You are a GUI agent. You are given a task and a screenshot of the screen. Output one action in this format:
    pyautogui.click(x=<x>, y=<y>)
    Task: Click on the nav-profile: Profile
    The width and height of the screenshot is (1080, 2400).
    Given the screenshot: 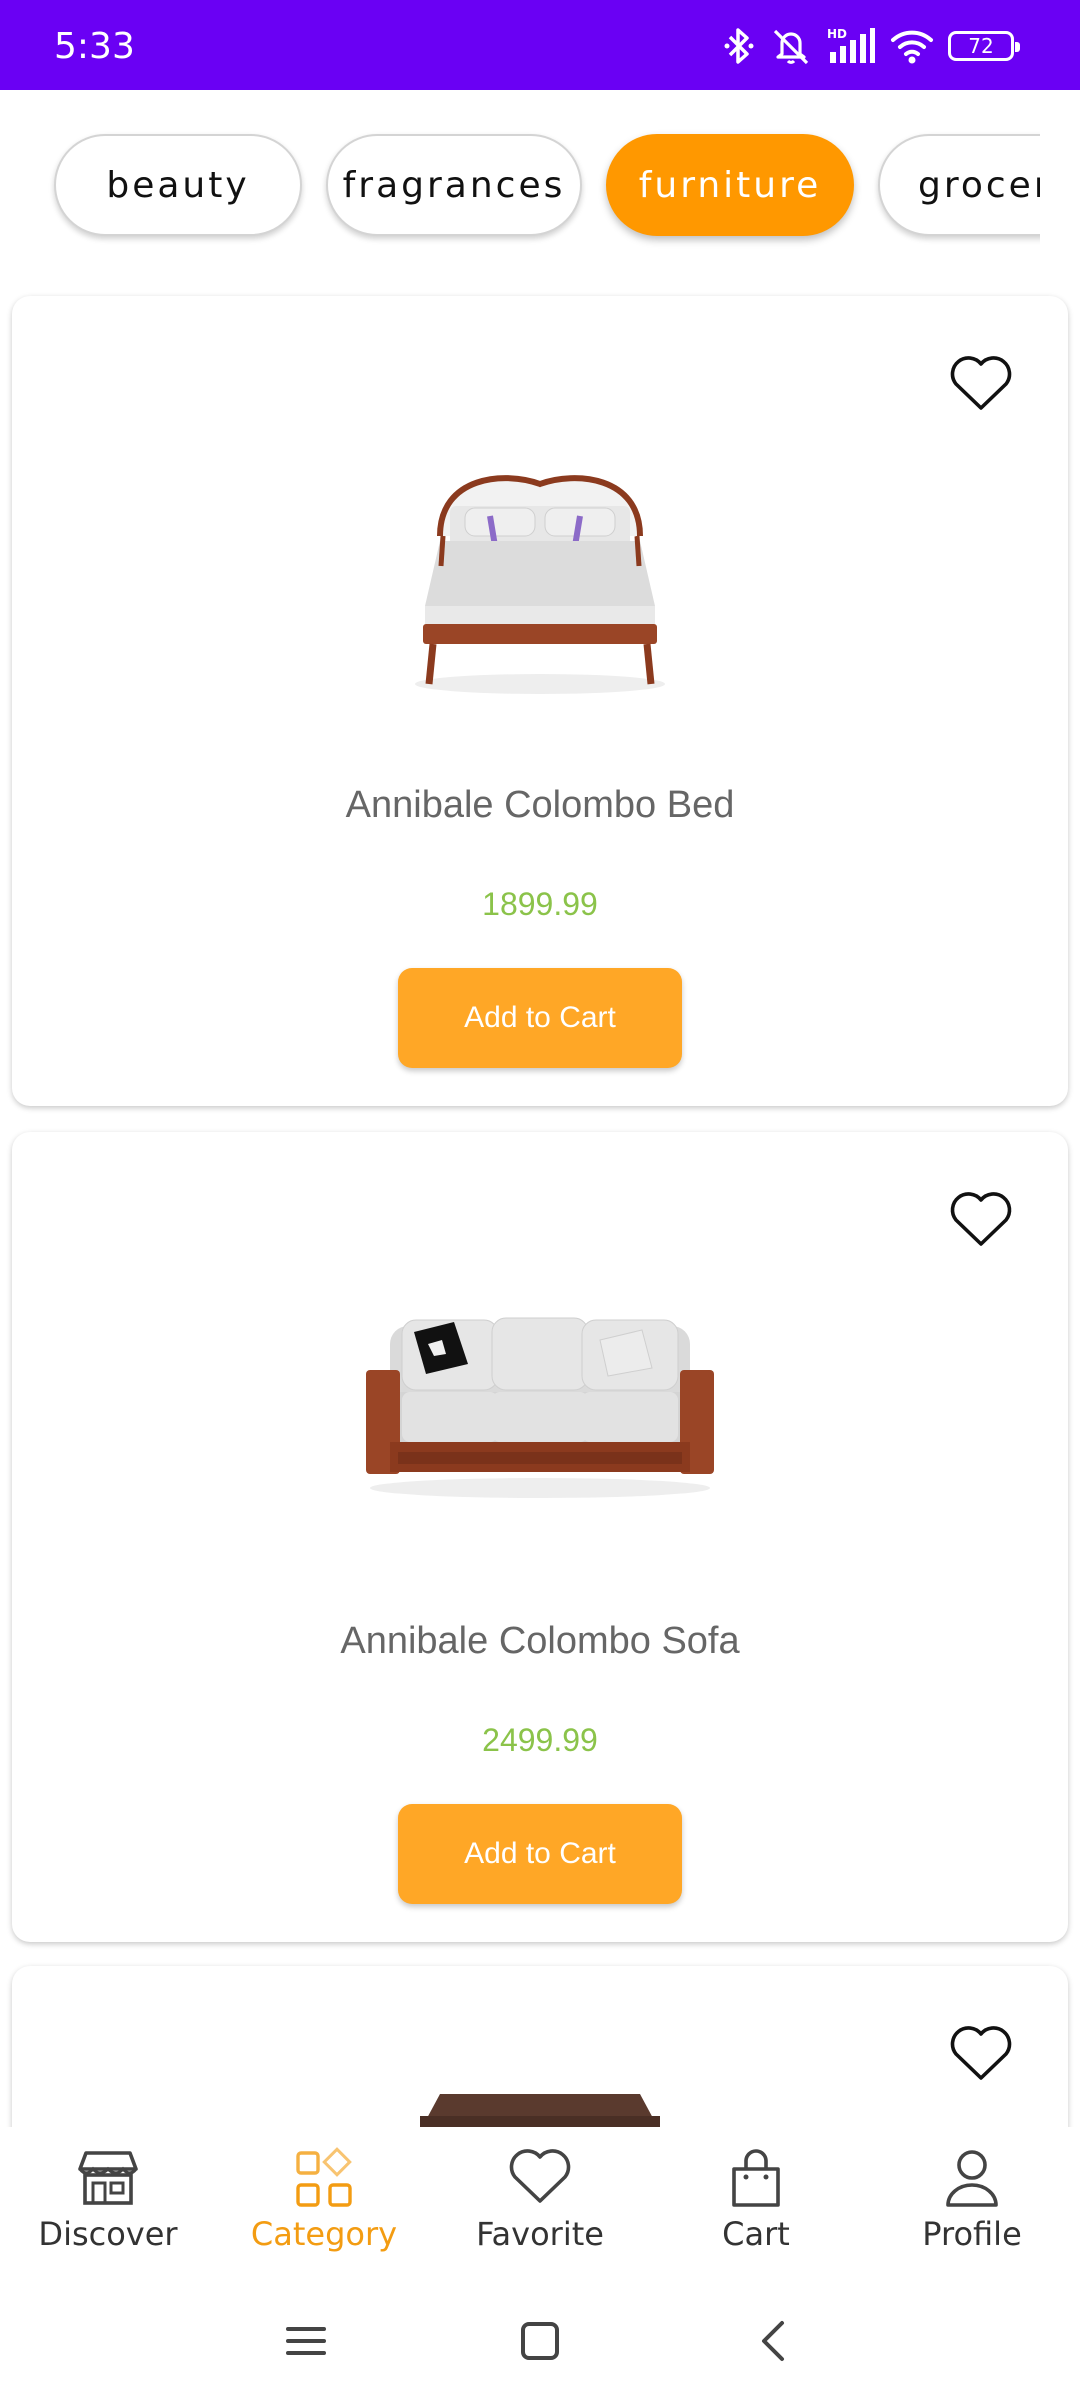 What is the action you would take?
    pyautogui.click(x=972, y=2206)
    